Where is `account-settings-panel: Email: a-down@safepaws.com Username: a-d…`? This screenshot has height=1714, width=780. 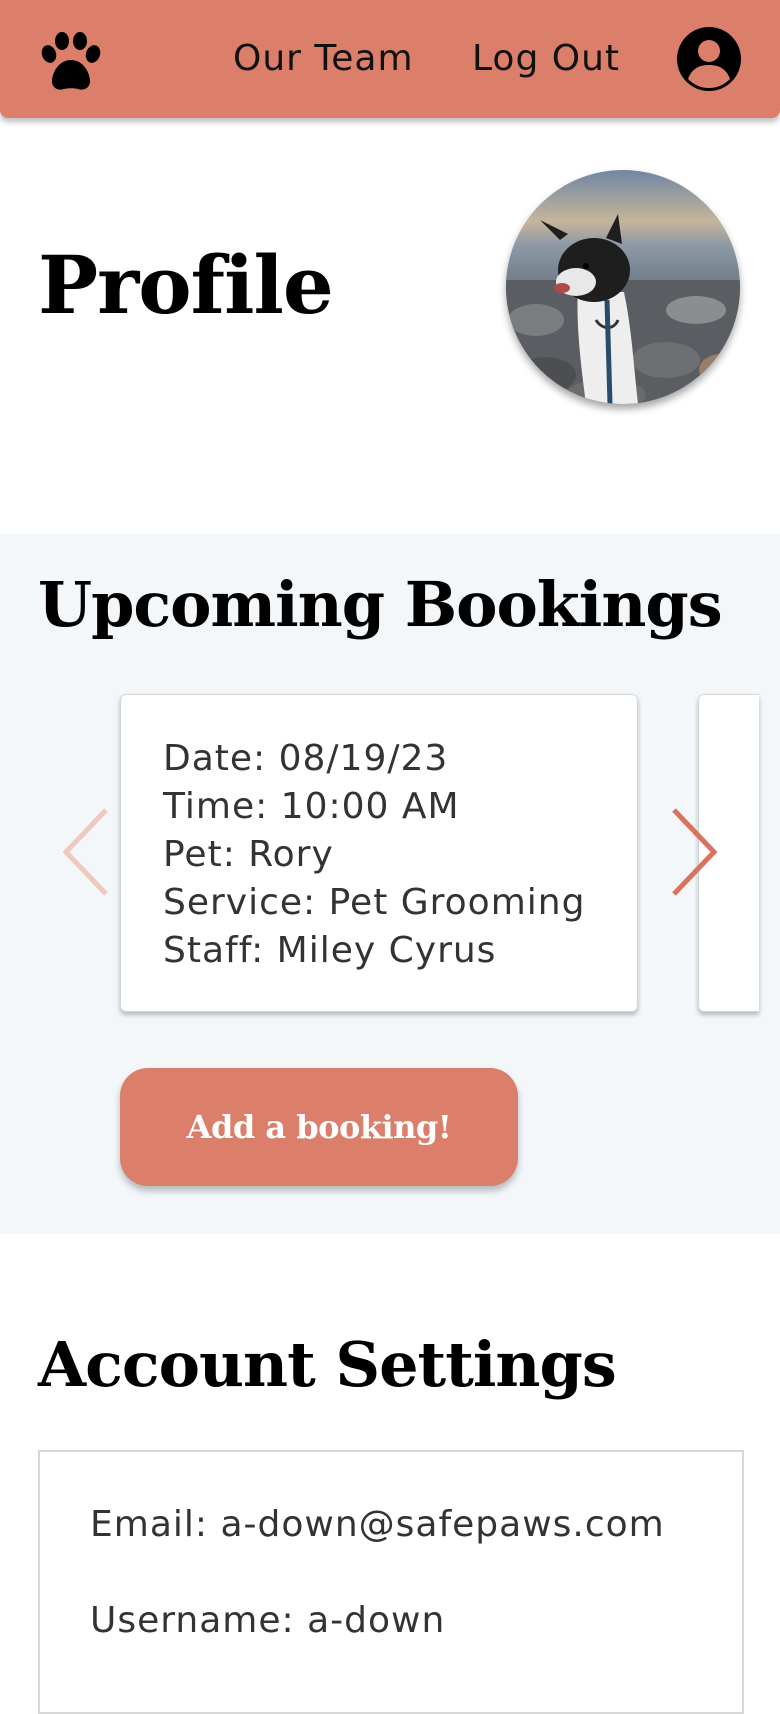 account-settings-panel: Email: a-down@safepaws.com Username: a-d… is located at coordinates (391, 1582).